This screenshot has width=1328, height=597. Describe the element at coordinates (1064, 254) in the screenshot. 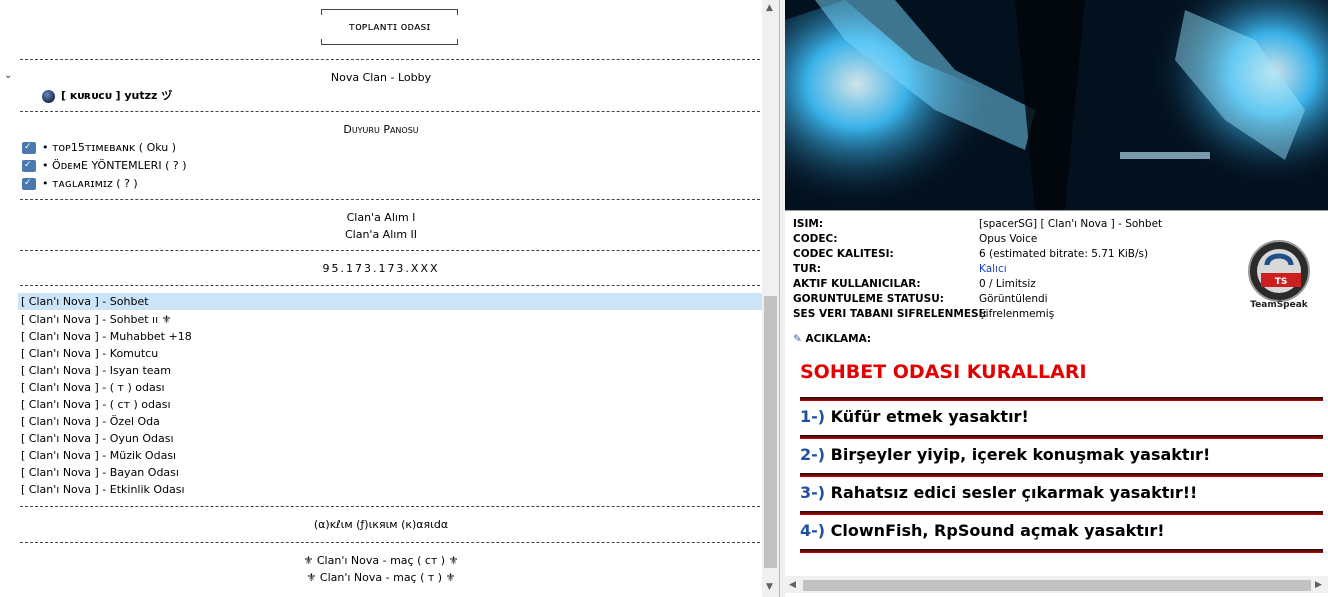

I see `info-value: 6 (estimated bitrate: 5.71 KiB/s)` at that location.